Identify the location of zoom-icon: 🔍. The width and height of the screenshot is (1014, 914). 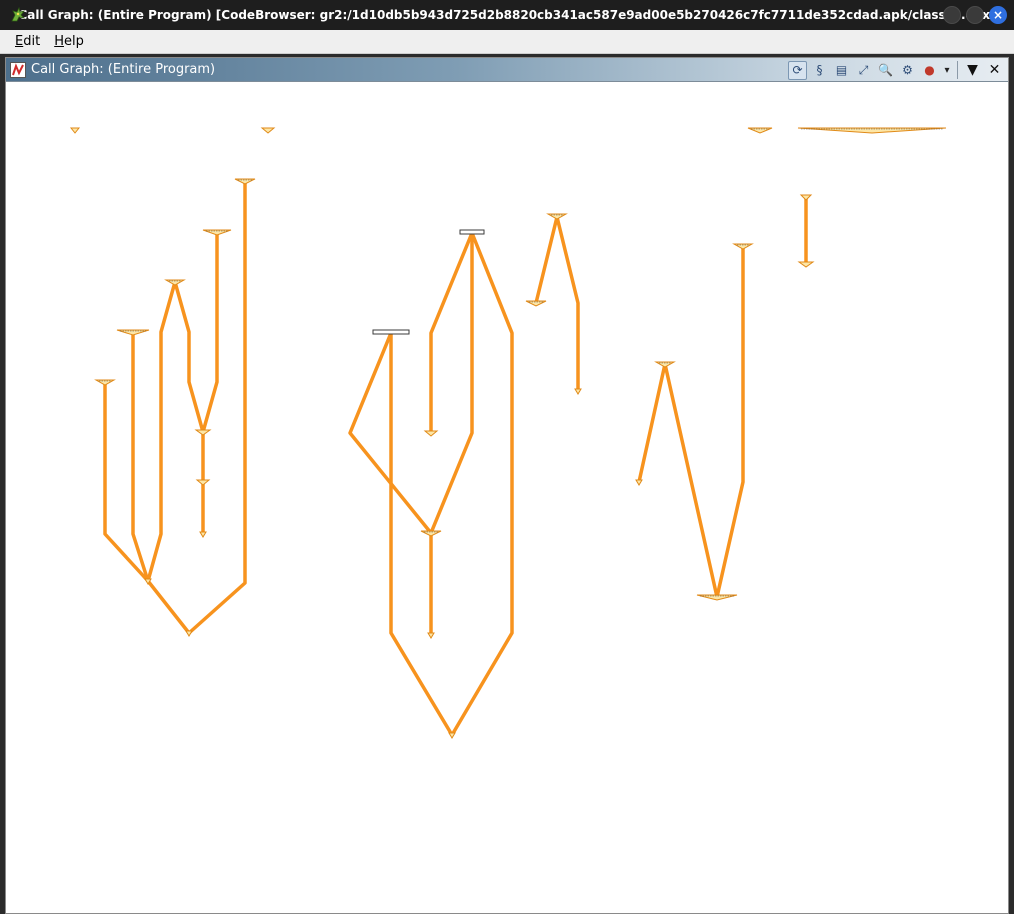
(885, 70).